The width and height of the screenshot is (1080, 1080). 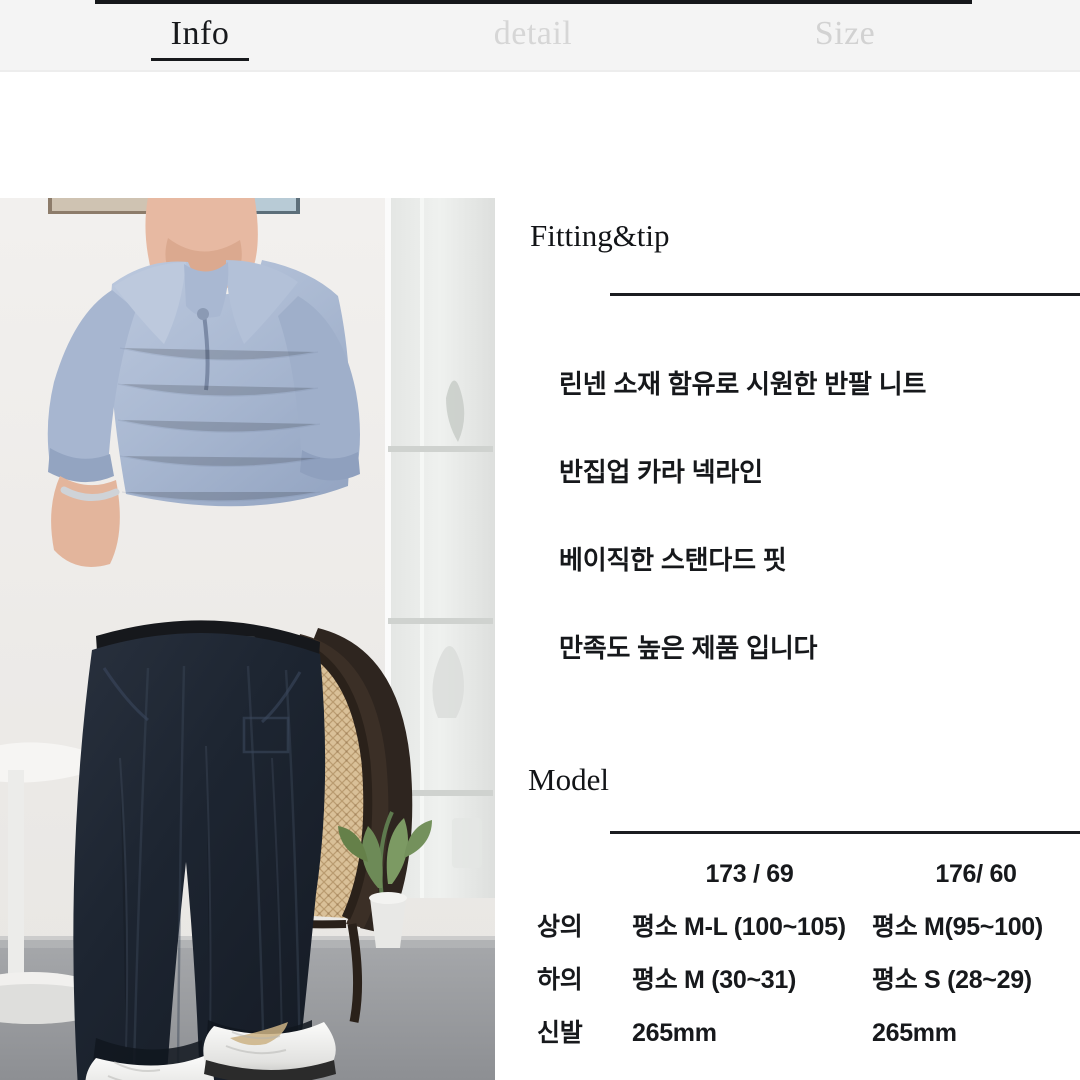 I want to click on fitting-bullet: 반집업 카라 넥라인, so click(x=661, y=472).